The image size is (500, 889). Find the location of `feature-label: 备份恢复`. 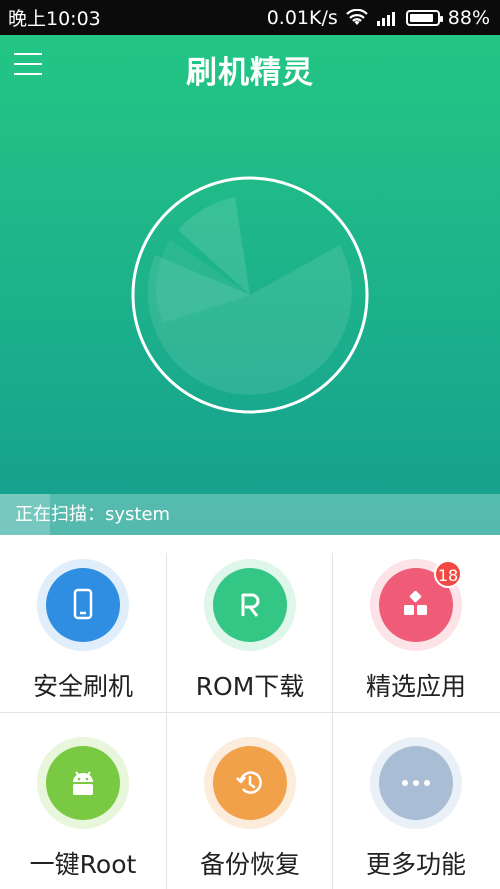

feature-label: 备份恢复 is located at coordinates (249, 864).